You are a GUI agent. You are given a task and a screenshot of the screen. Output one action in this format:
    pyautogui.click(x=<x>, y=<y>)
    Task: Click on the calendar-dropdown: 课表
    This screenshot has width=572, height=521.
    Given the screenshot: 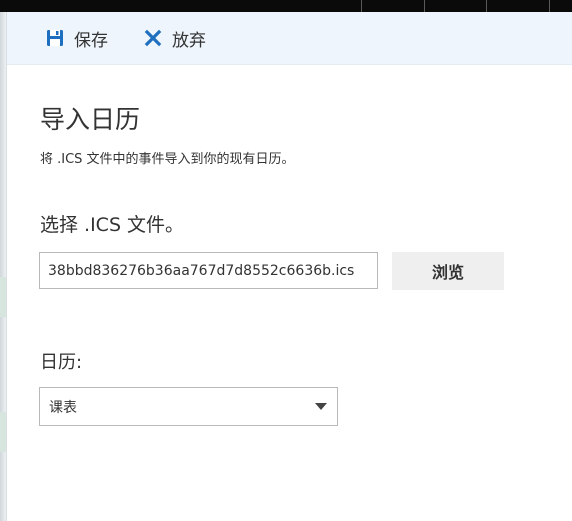 What is the action you would take?
    pyautogui.click(x=188, y=406)
    